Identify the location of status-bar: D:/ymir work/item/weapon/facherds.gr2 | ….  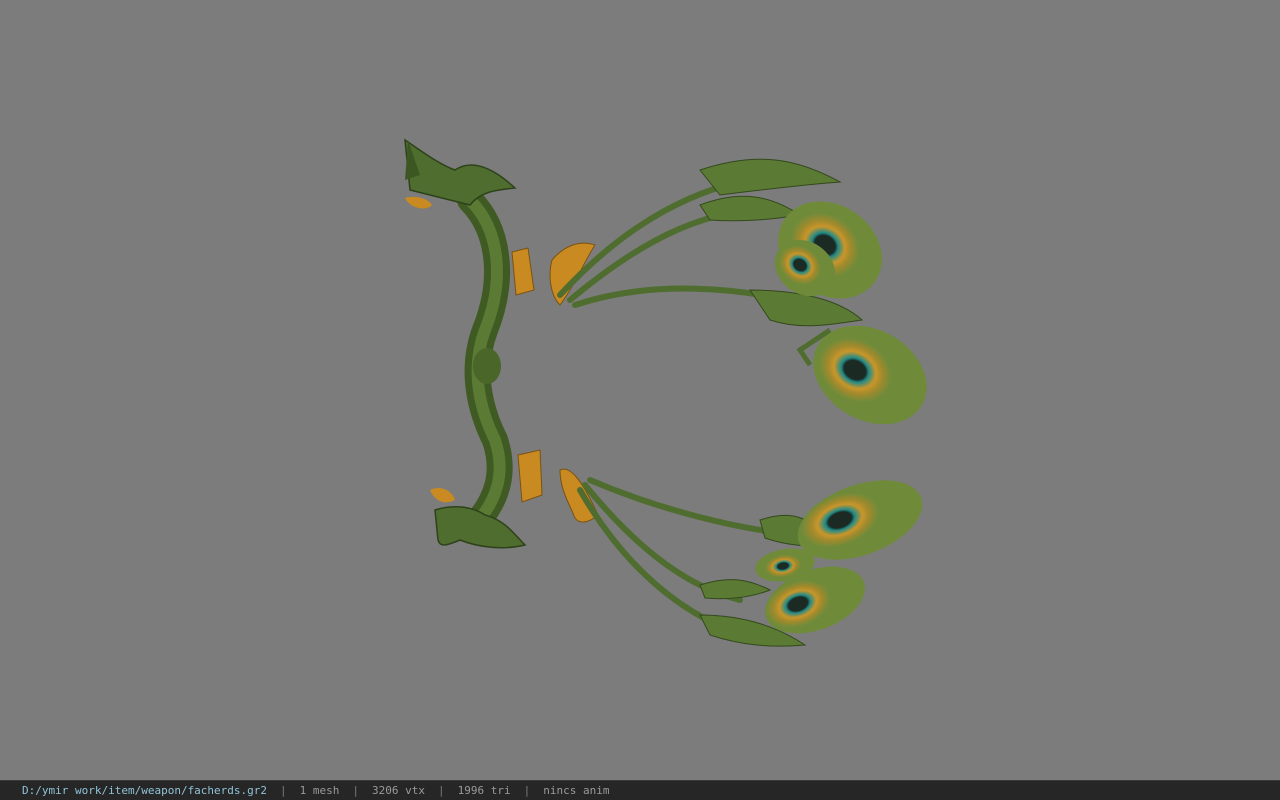
(640, 790).